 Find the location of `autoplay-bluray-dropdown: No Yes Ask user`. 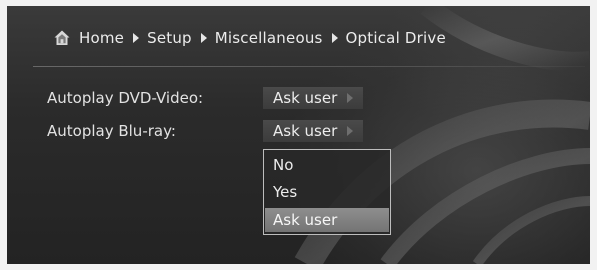

autoplay-bluray-dropdown: No Yes Ask user is located at coordinates (327, 192).